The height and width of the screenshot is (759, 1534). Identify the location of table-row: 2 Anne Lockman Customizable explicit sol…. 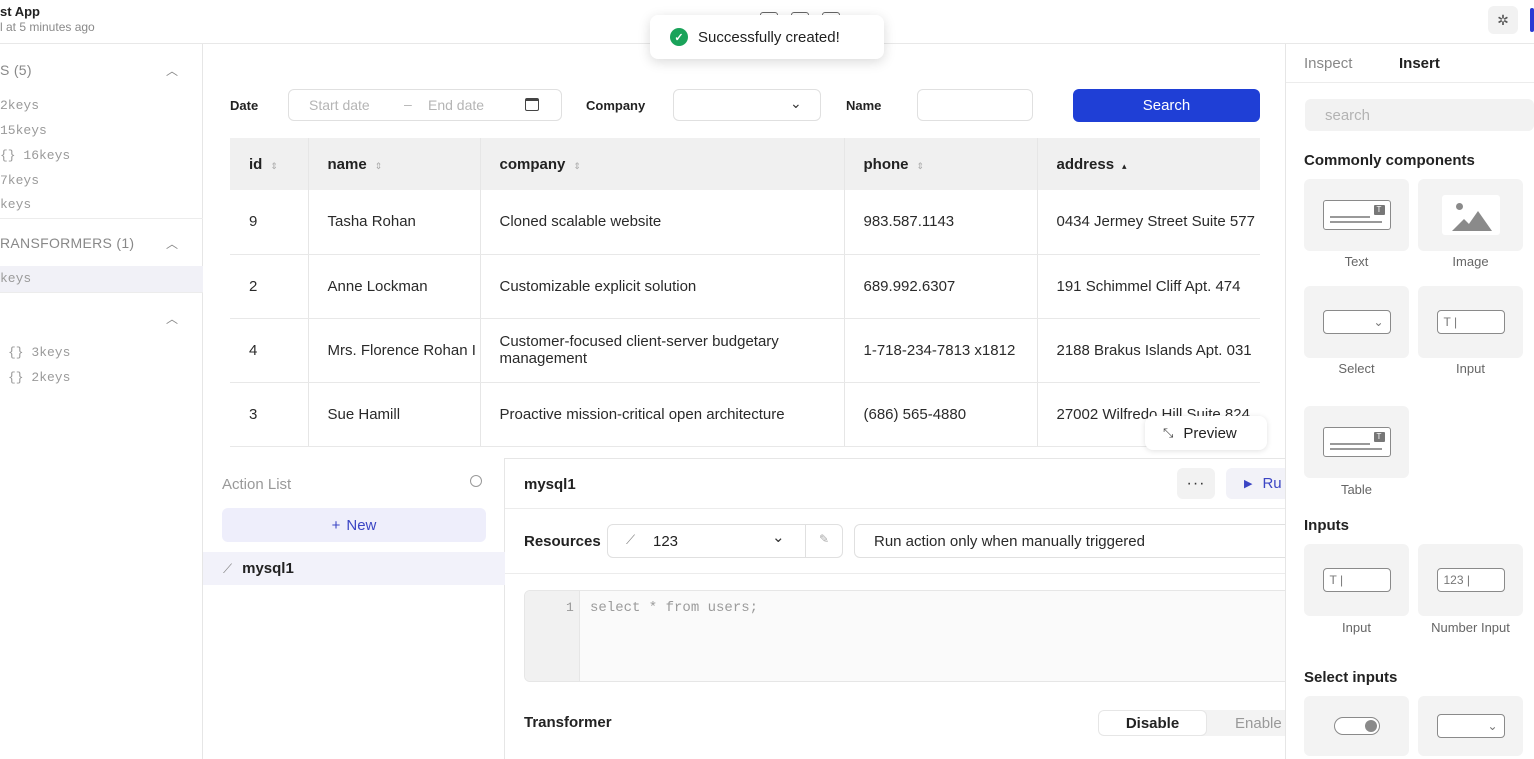
(745, 286).